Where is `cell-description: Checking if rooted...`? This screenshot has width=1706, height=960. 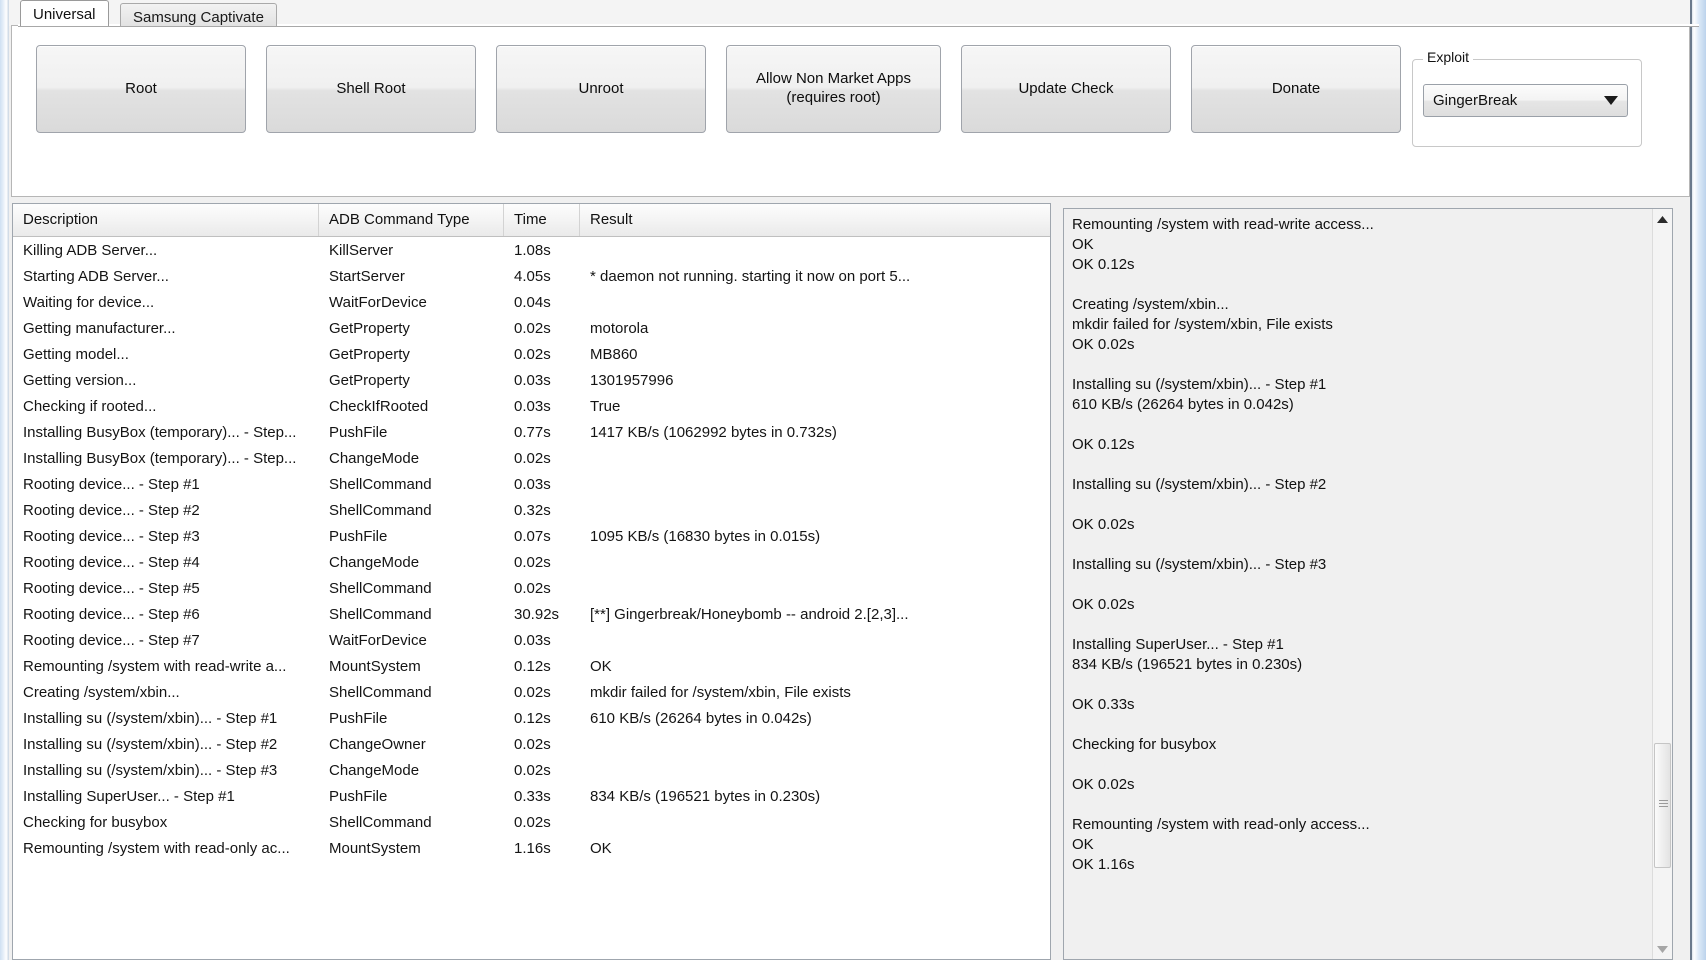
cell-description: Checking if rooted... is located at coordinates (90, 406).